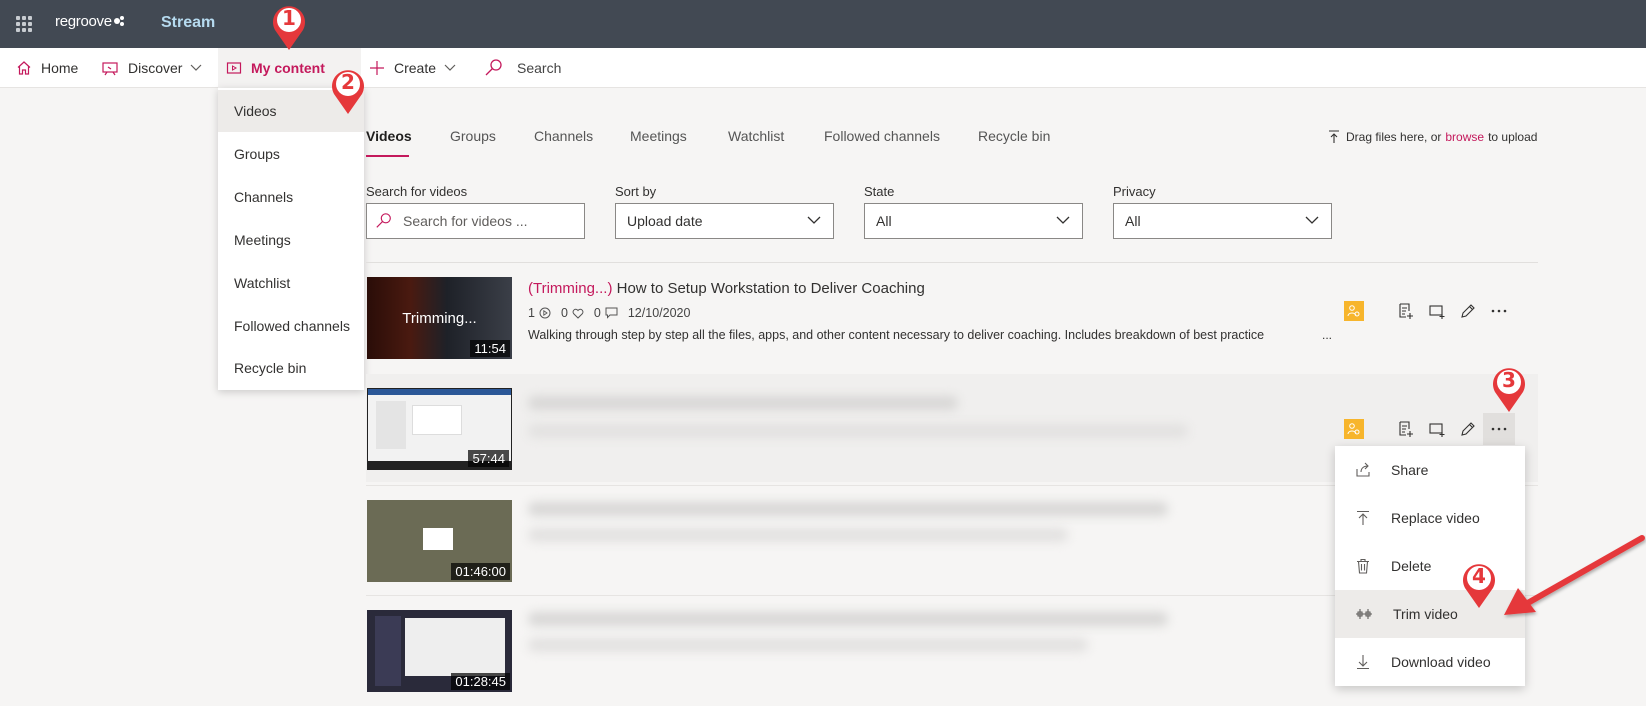  Describe the element at coordinates (473, 136) in the screenshot. I see `tab-groups: Groups` at that location.